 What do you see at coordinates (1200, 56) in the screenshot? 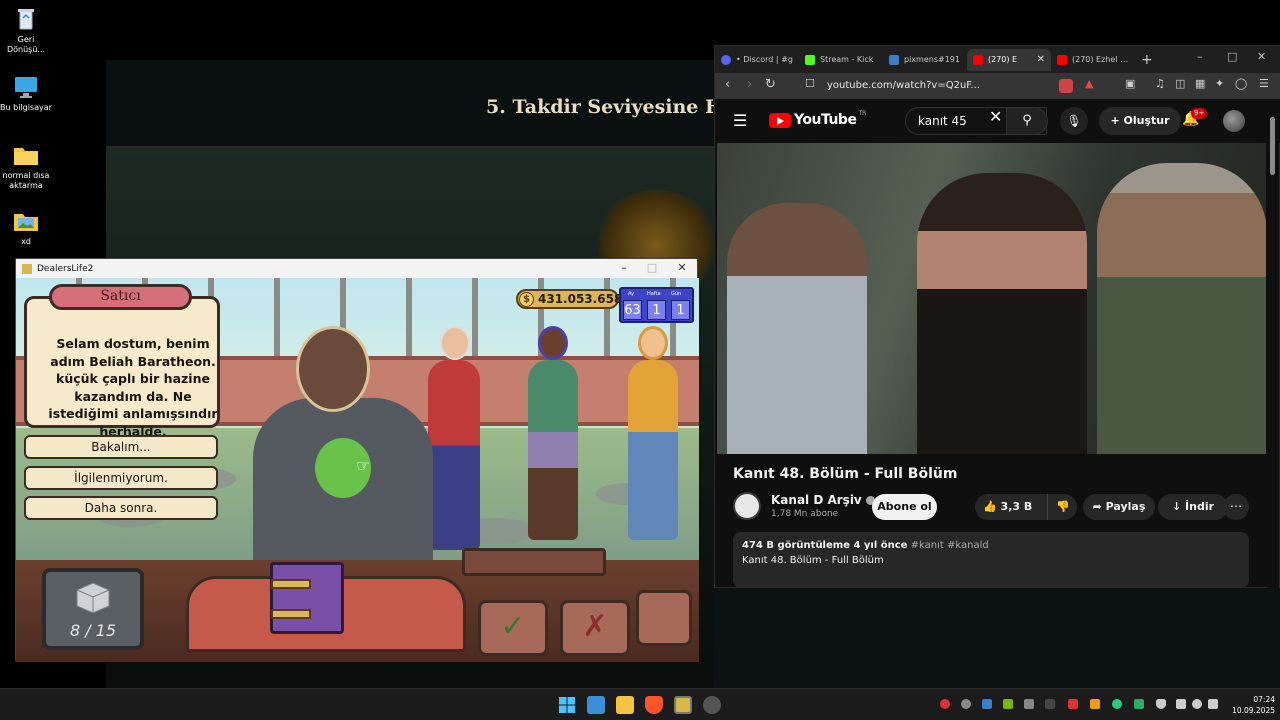
I see `browser-minimize-button: –` at bounding box center [1200, 56].